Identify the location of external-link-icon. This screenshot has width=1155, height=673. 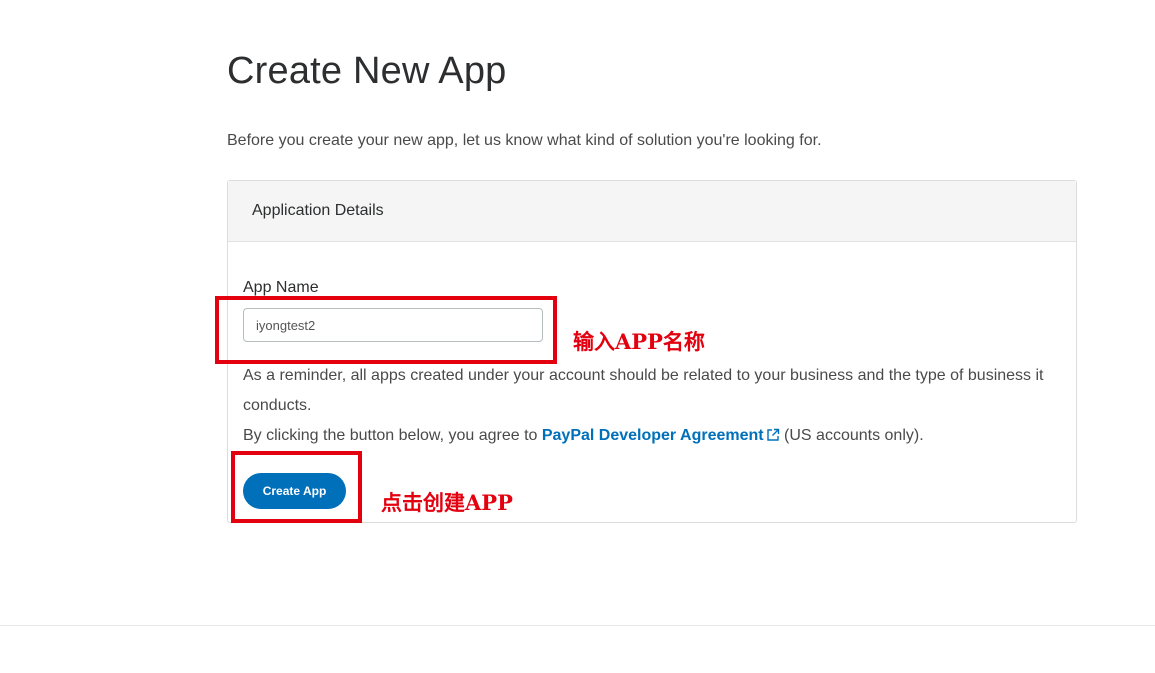
(773, 438).